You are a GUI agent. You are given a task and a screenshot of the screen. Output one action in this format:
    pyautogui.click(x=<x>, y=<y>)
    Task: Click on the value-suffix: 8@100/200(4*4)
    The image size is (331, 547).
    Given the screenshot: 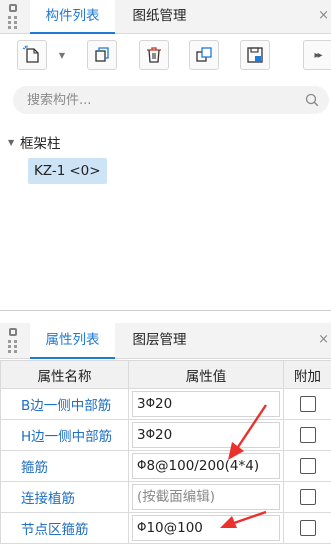 What is the action you would take?
    pyautogui.click(x=203, y=466)
    